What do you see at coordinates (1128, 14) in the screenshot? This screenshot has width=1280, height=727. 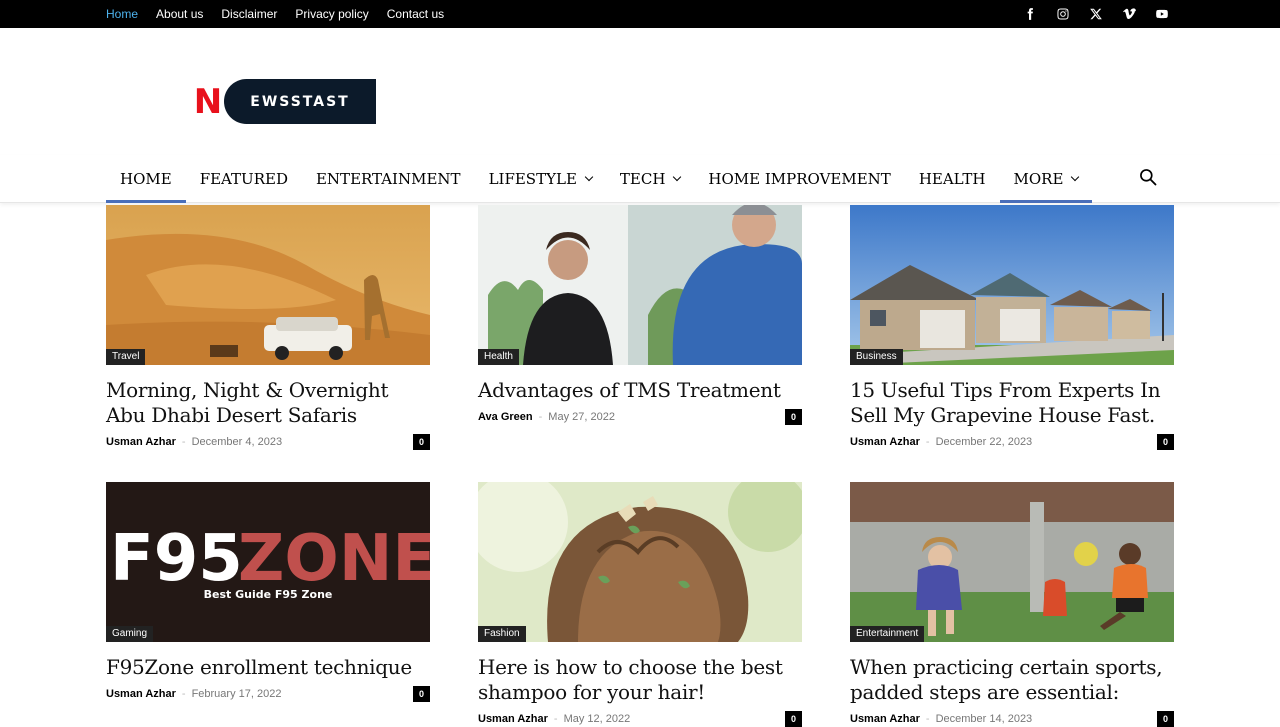 I see `vimeo-icon` at bounding box center [1128, 14].